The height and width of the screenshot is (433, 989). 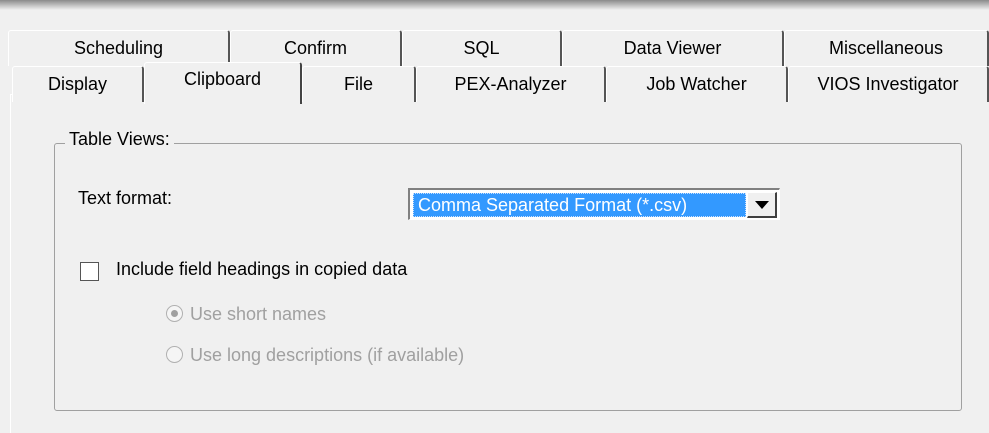 I want to click on tab-vios-investigator: VIOS Investigator, so click(x=888, y=84).